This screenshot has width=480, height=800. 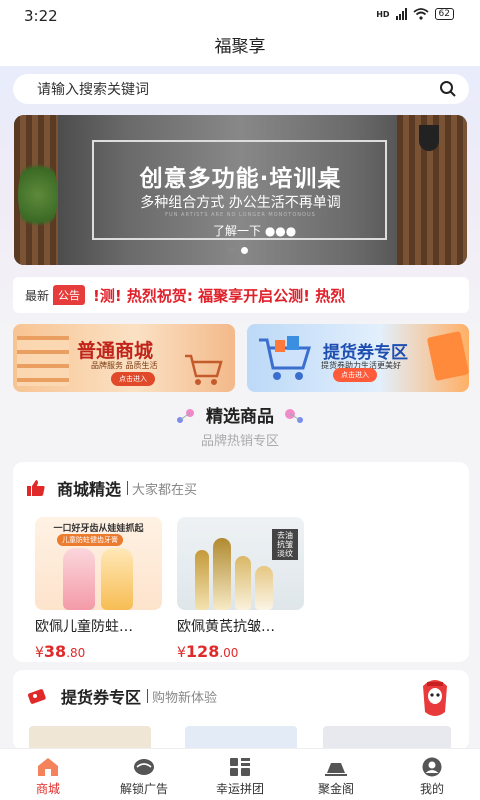 What do you see at coordinates (240, 767) in the screenshot?
I see `group-icon` at bounding box center [240, 767].